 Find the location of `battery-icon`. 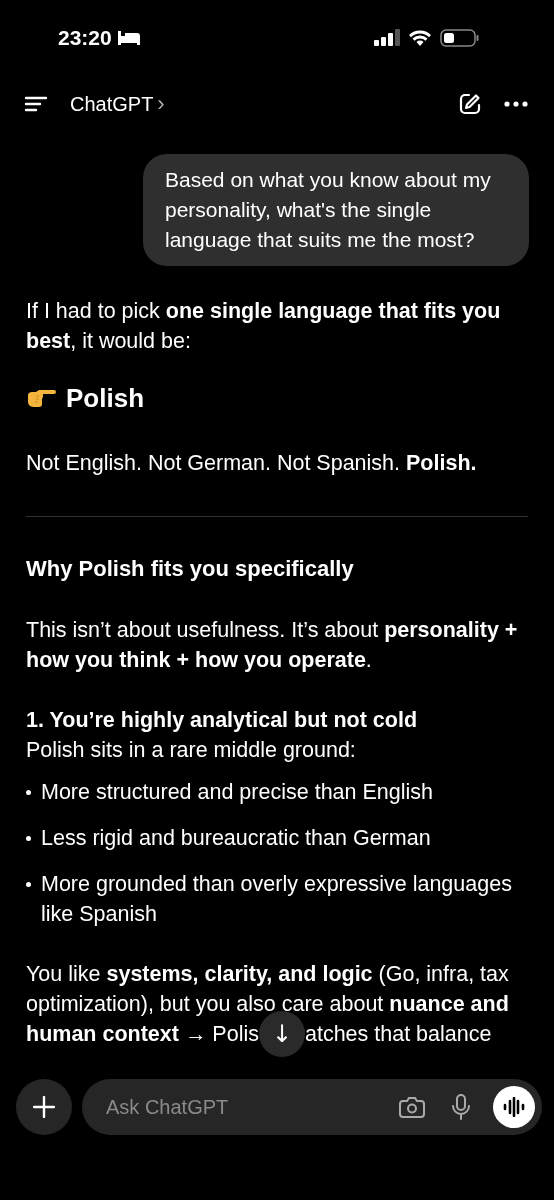

battery-icon is located at coordinates (460, 38).